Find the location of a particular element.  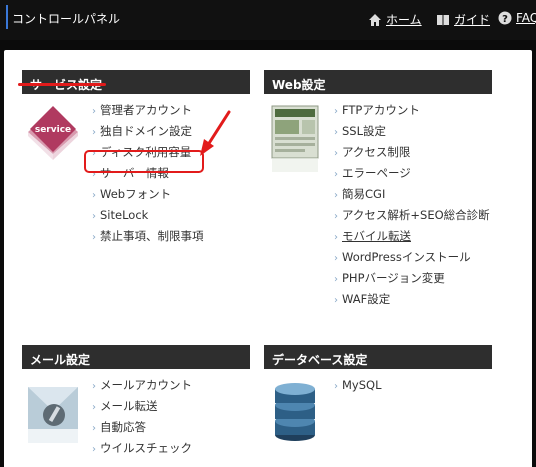

mail-settings-header: メール設定 is located at coordinates (136, 357).